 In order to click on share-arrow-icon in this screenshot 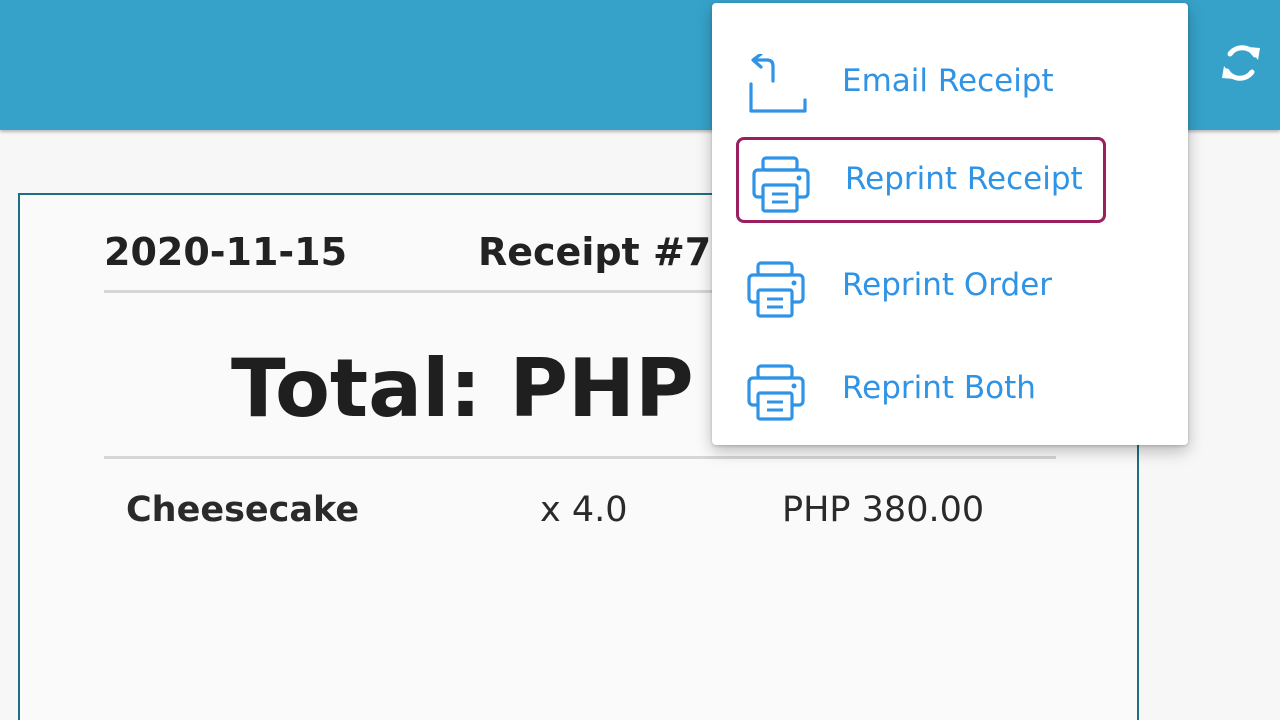, I will do `click(778, 83)`.